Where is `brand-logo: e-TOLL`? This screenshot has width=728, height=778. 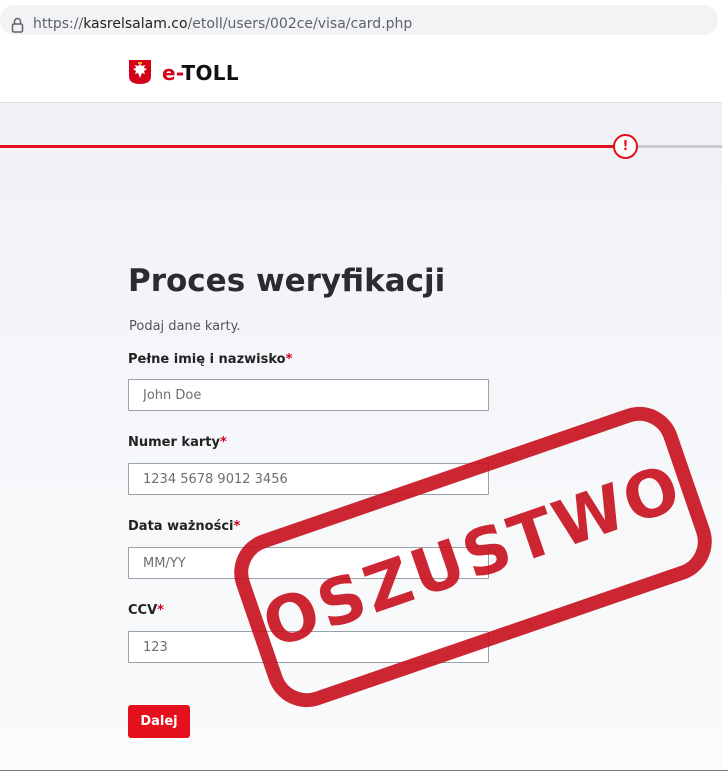
brand-logo: e-TOLL is located at coordinates (200, 73).